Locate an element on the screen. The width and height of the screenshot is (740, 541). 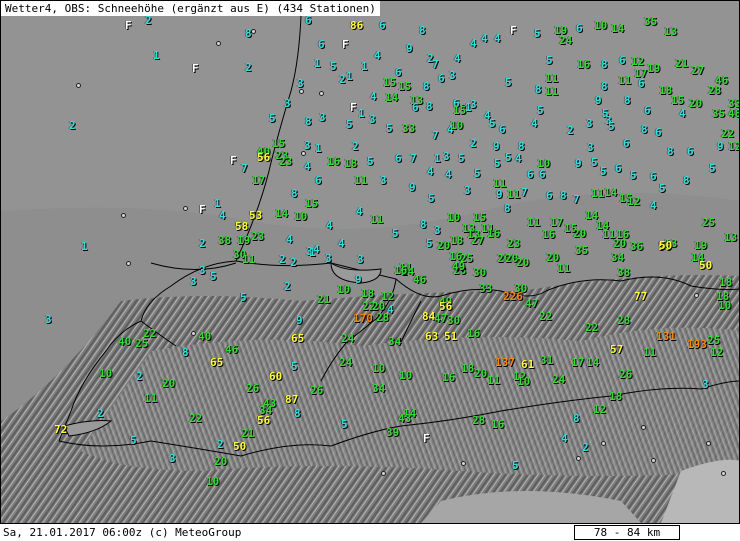
snow-depth-value: 9 is located at coordinates (299, 320).